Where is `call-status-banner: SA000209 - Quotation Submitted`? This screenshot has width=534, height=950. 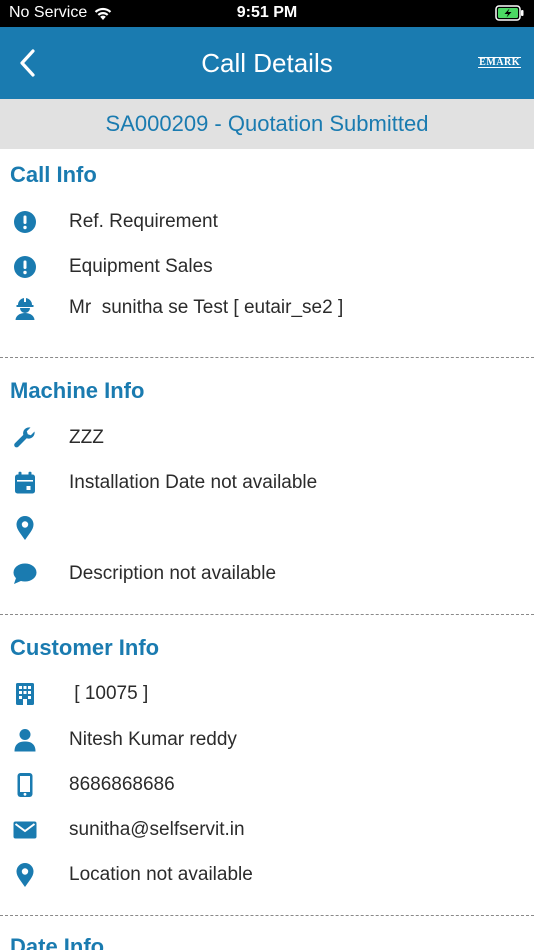
call-status-banner: SA000209 - Quotation Submitted is located at coordinates (267, 124).